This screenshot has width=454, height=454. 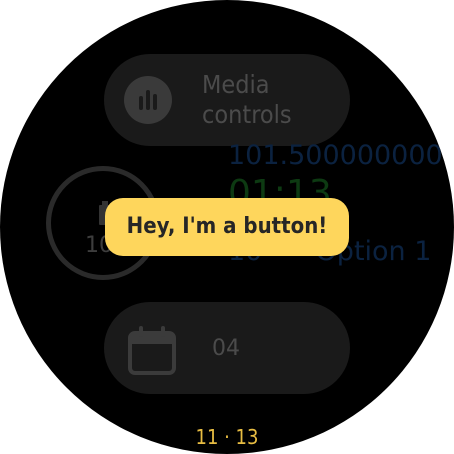 What do you see at coordinates (341, 155) in the screenshot?
I see `long-number-readout: 101.5000000000` at bounding box center [341, 155].